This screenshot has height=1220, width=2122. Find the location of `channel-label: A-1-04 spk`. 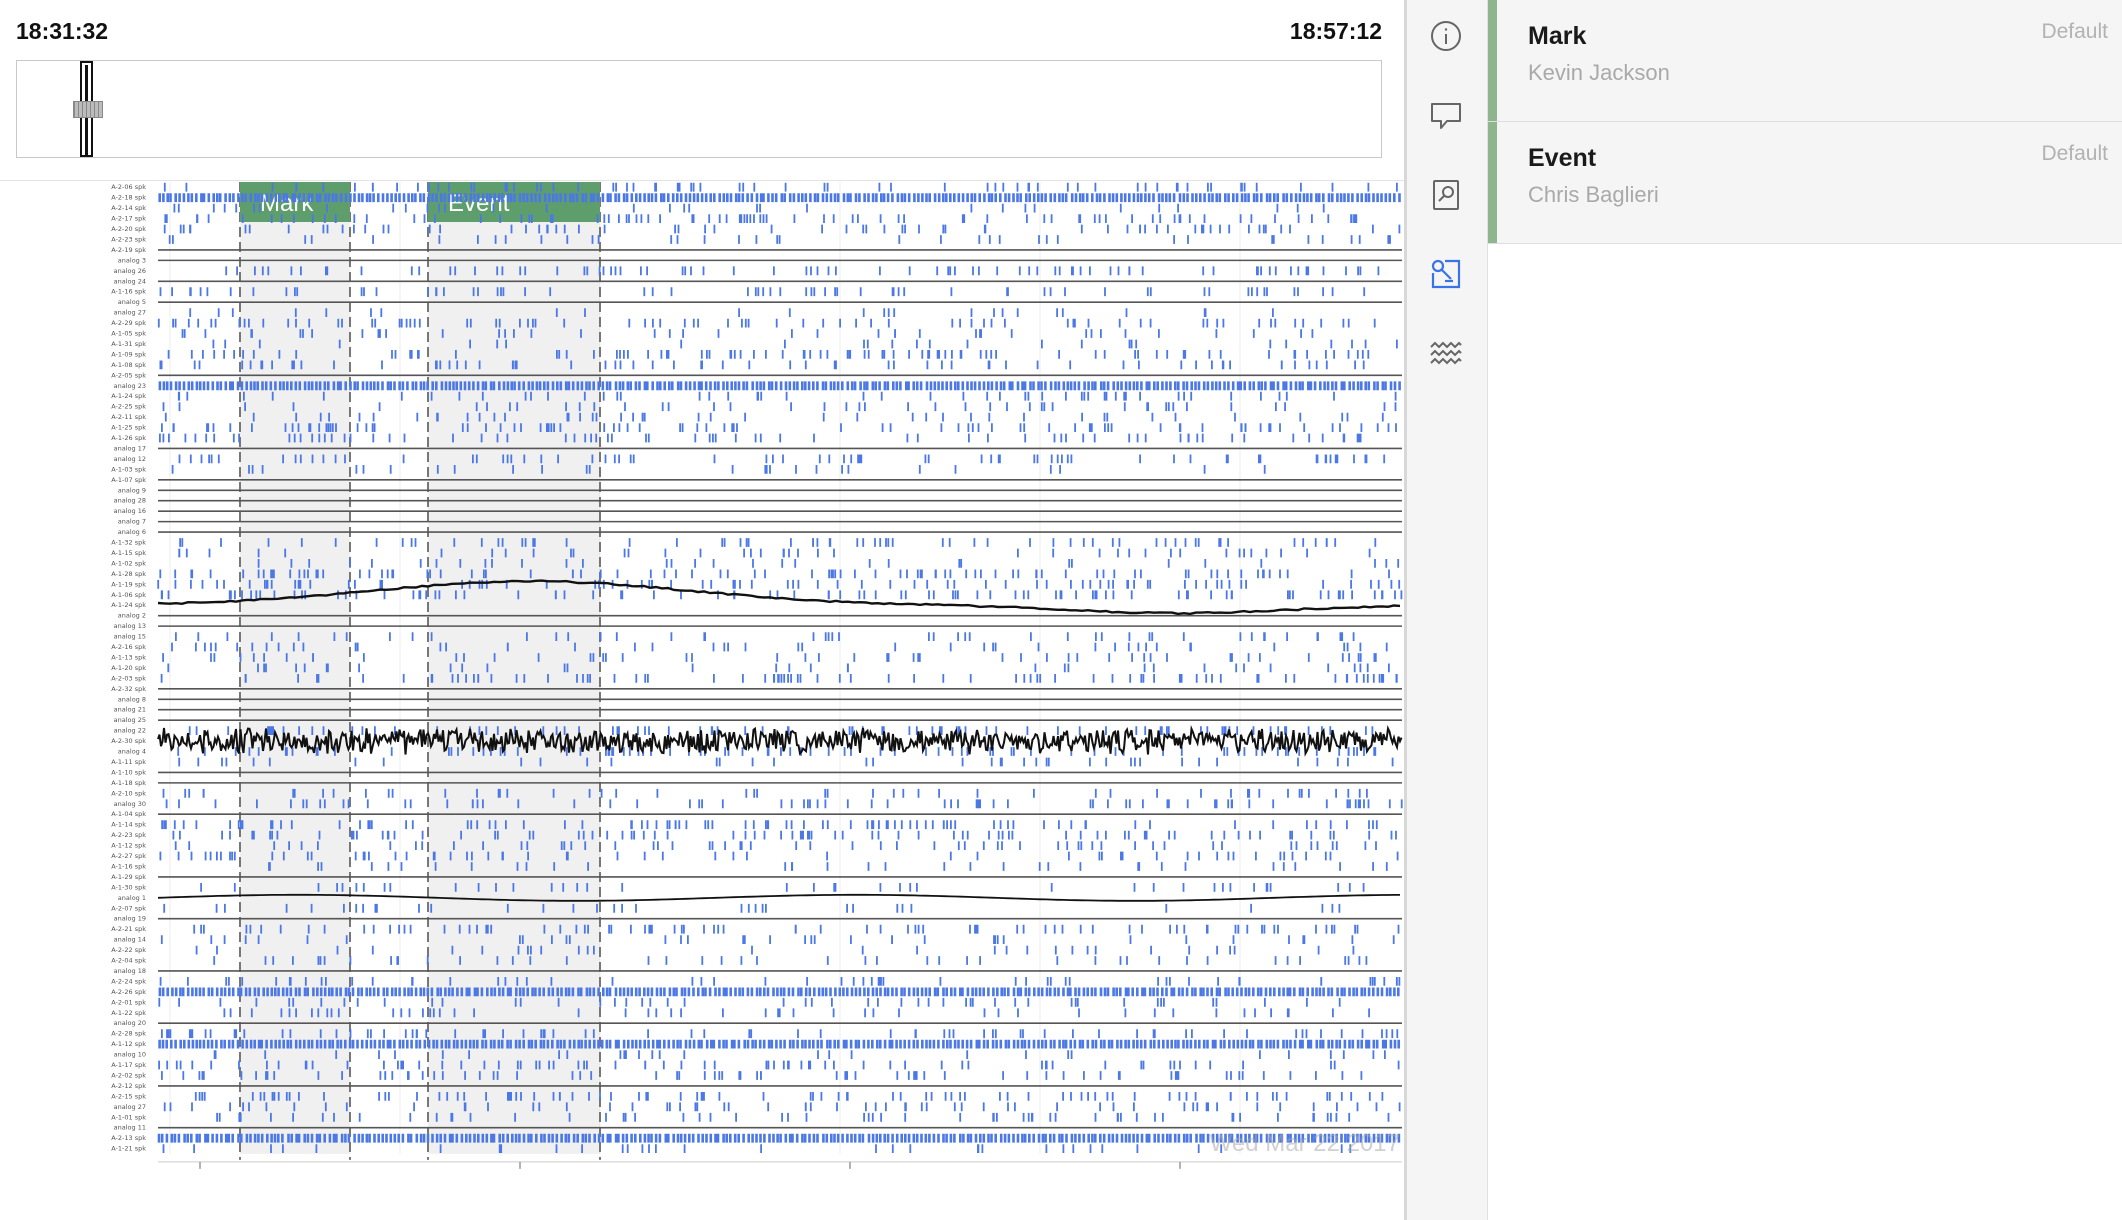

channel-label: A-1-04 spk is located at coordinates (128, 814).